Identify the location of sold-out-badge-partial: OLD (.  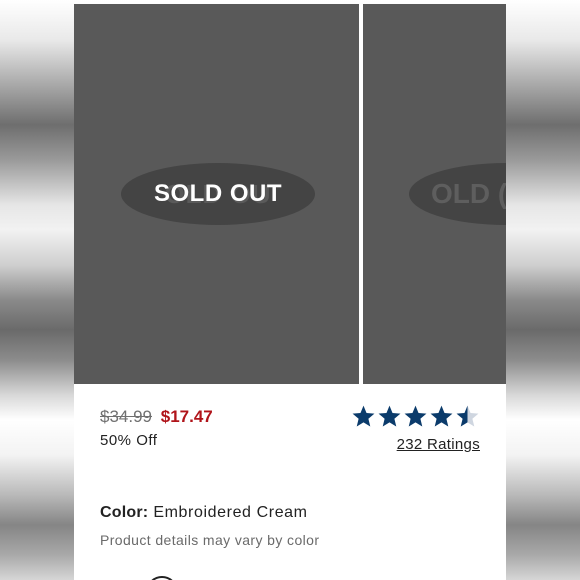
(457, 194).